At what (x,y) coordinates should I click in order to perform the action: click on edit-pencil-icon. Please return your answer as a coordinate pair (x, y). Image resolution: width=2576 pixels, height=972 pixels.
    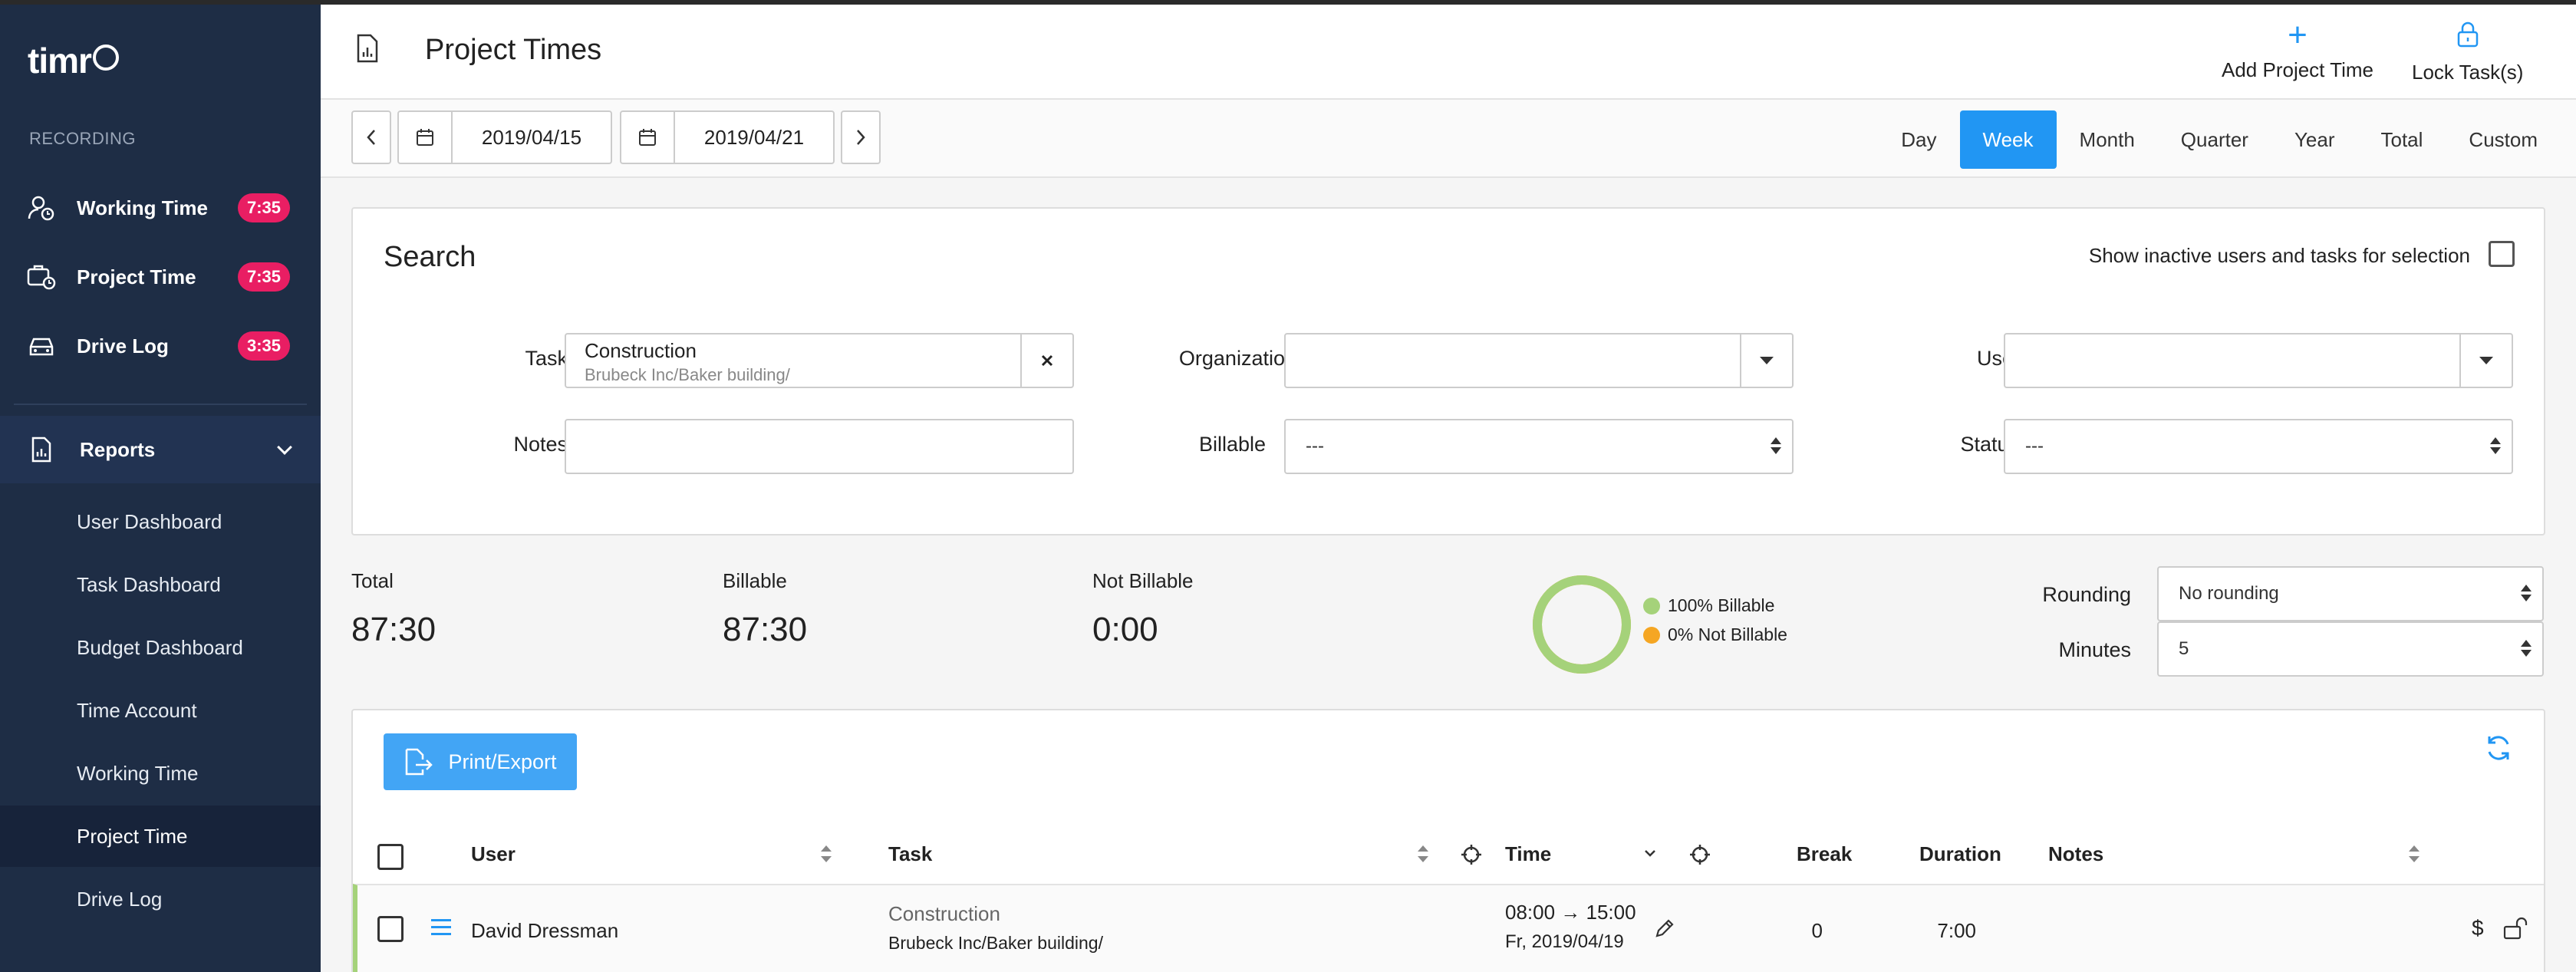
    Looking at the image, I should click on (1664, 929).